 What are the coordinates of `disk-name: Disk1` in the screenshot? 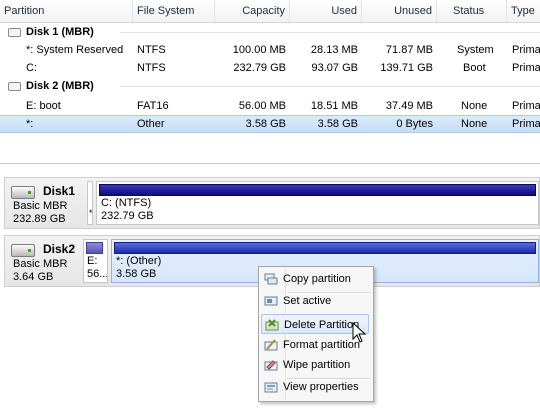 It's located at (59, 191).